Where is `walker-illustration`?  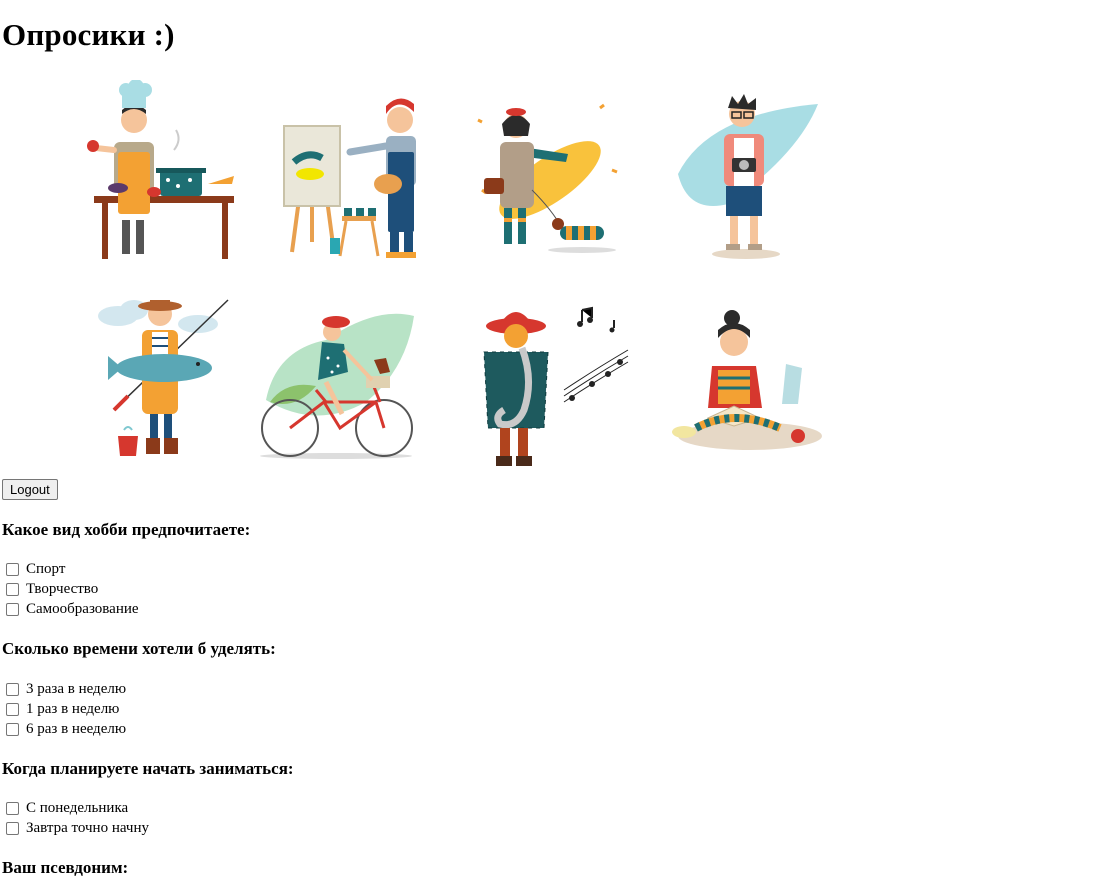 walker-illustration is located at coordinates (547, 178).